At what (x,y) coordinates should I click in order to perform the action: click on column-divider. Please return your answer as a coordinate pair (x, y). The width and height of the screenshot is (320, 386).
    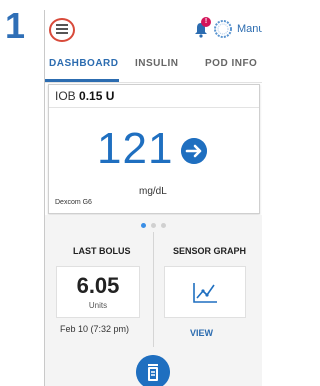
    Looking at the image, I should click on (153, 289).